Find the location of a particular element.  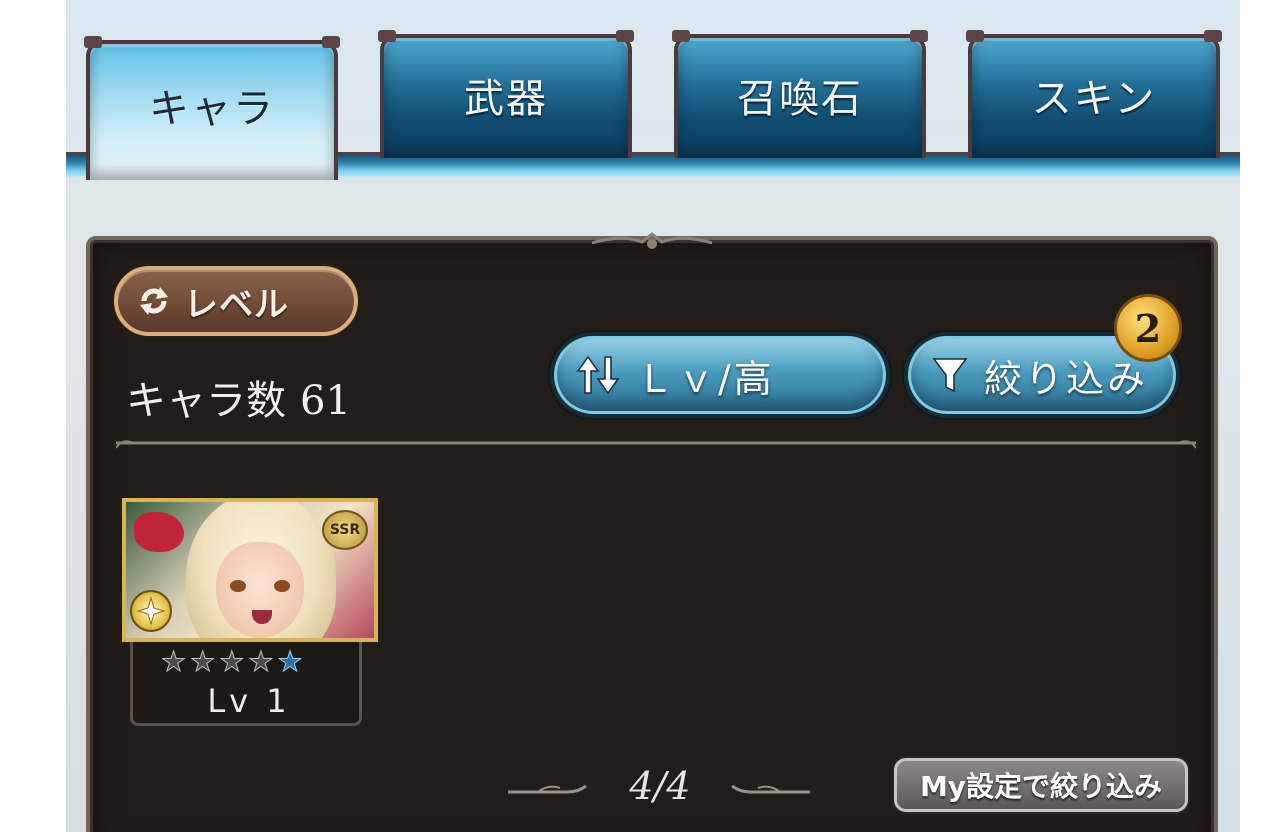

tab-label: キャラ is located at coordinates (212, 109).